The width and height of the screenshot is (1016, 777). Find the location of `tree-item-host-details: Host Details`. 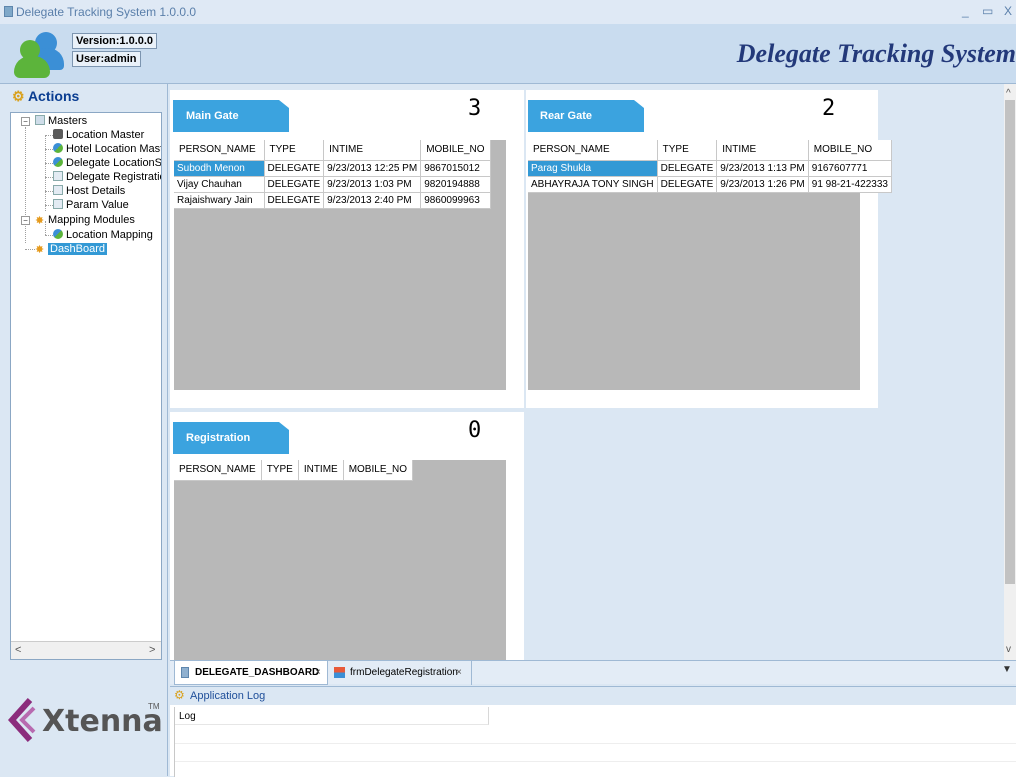

tree-item-host-details: Host Details is located at coordinates (89, 191).